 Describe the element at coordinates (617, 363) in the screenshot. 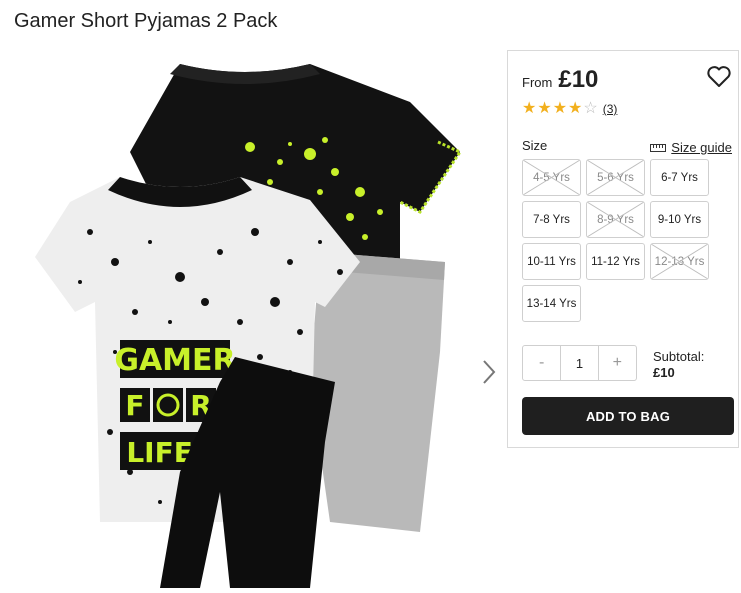

I see `quantity-increase-button: +` at that location.